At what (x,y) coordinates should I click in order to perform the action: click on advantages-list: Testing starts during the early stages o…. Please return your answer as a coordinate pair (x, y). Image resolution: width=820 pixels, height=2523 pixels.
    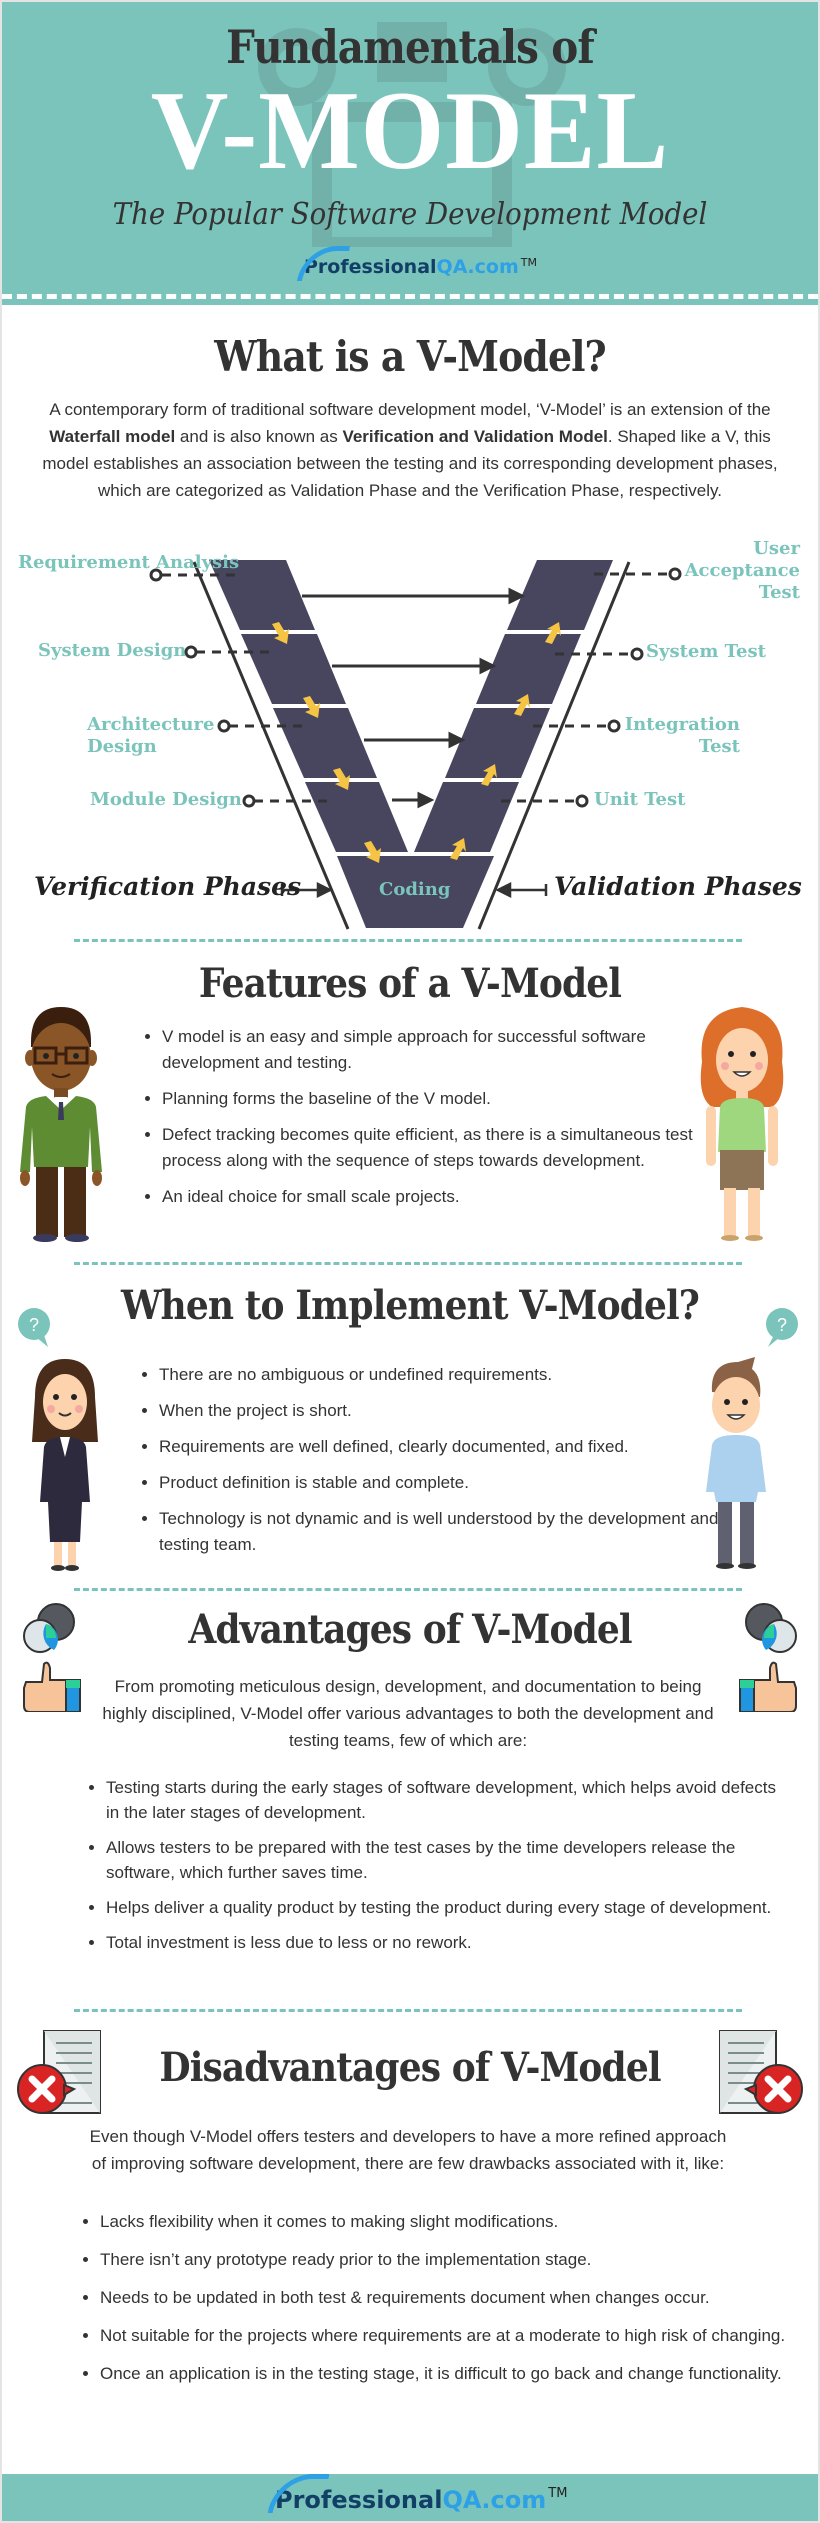
    Looking at the image, I should click on (435, 1870).